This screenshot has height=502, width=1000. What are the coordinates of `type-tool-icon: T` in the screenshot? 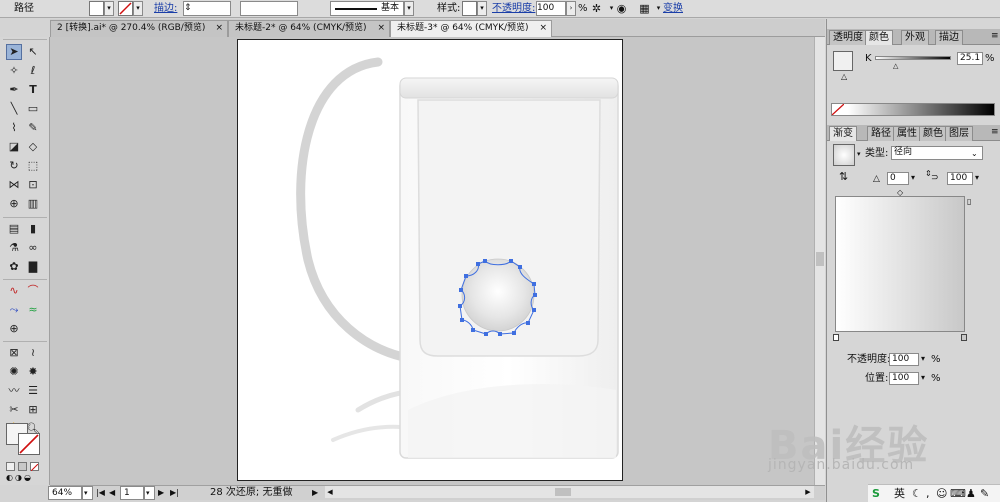 It's located at (33, 90).